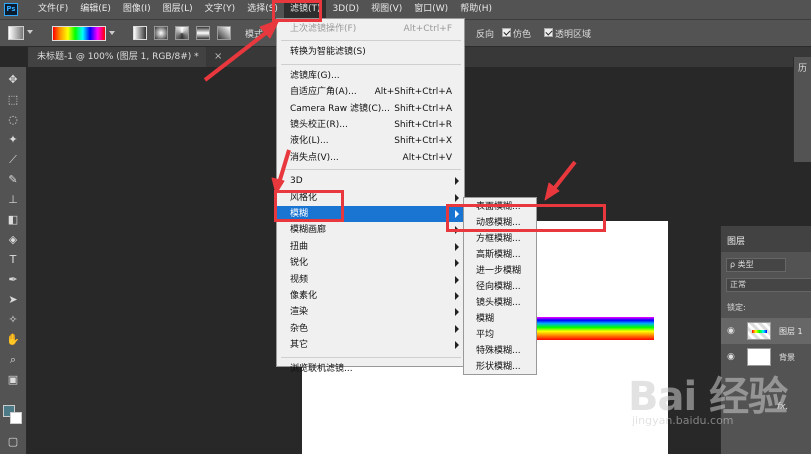 The image size is (811, 454). What do you see at coordinates (13, 320) in the screenshot?
I see `shape-tool-icon: ✧` at bounding box center [13, 320].